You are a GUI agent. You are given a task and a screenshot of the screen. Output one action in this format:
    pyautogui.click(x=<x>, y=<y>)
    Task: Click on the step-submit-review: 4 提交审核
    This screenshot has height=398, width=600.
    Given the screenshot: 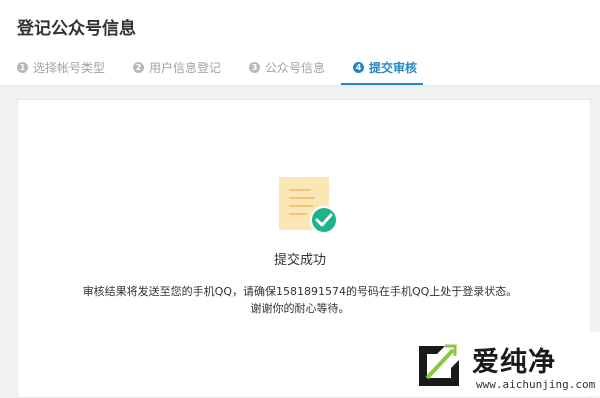 What is the action you would take?
    pyautogui.click(x=385, y=67)
    